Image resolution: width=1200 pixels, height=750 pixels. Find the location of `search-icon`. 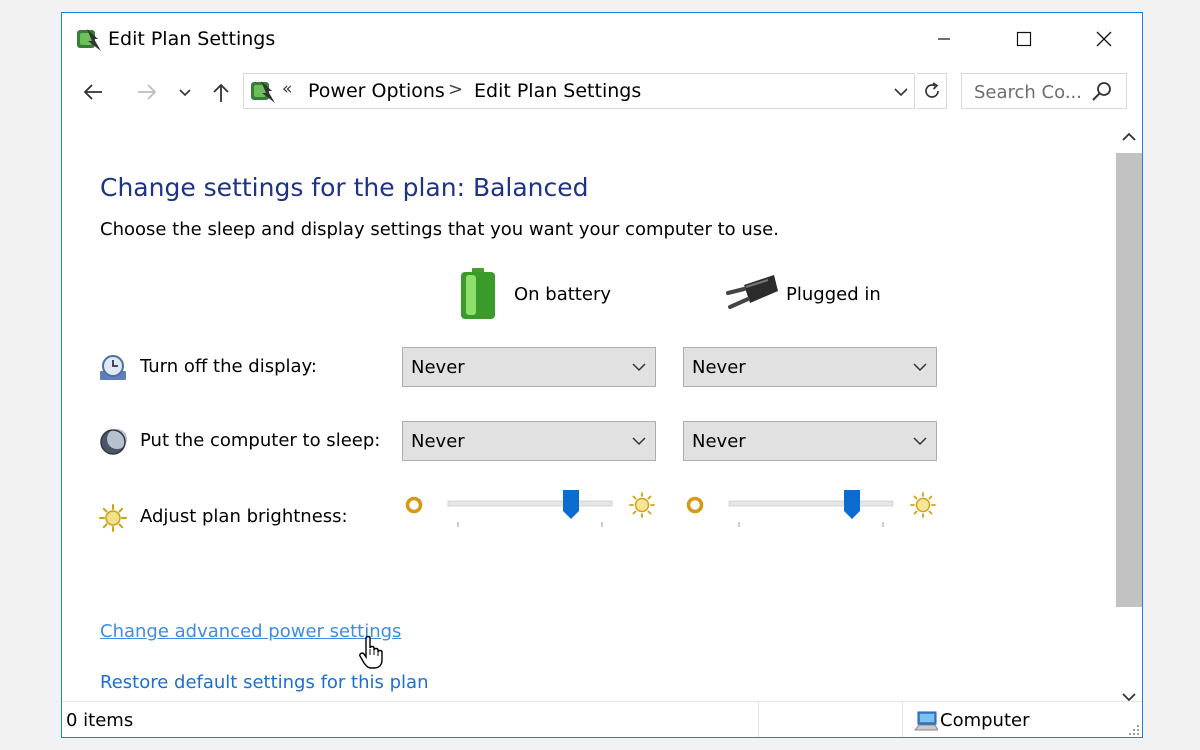

search-icon is located at coordinates (1102, 92).